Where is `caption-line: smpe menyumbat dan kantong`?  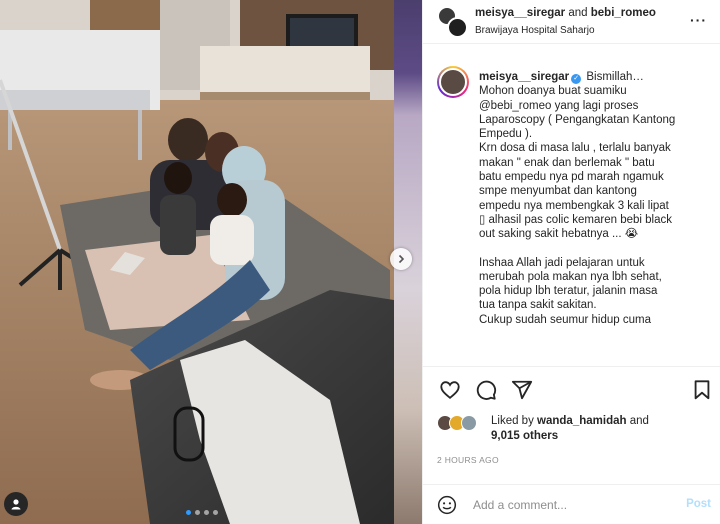 caption-line: smpe menyumbat dan kantong is located at coordinates (558, 191).